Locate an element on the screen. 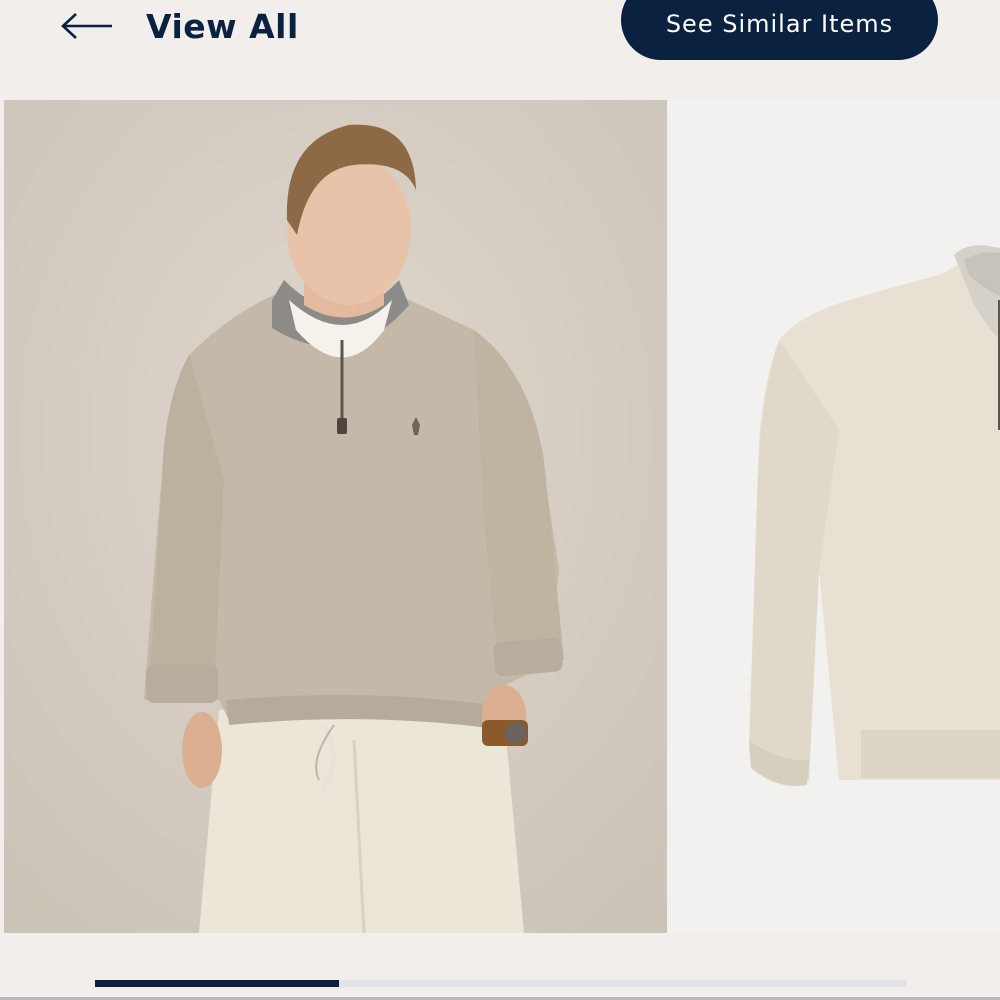 This screenshot has height=1000, width=1000. view-all-label: View All is located at coordinates (222, 26).